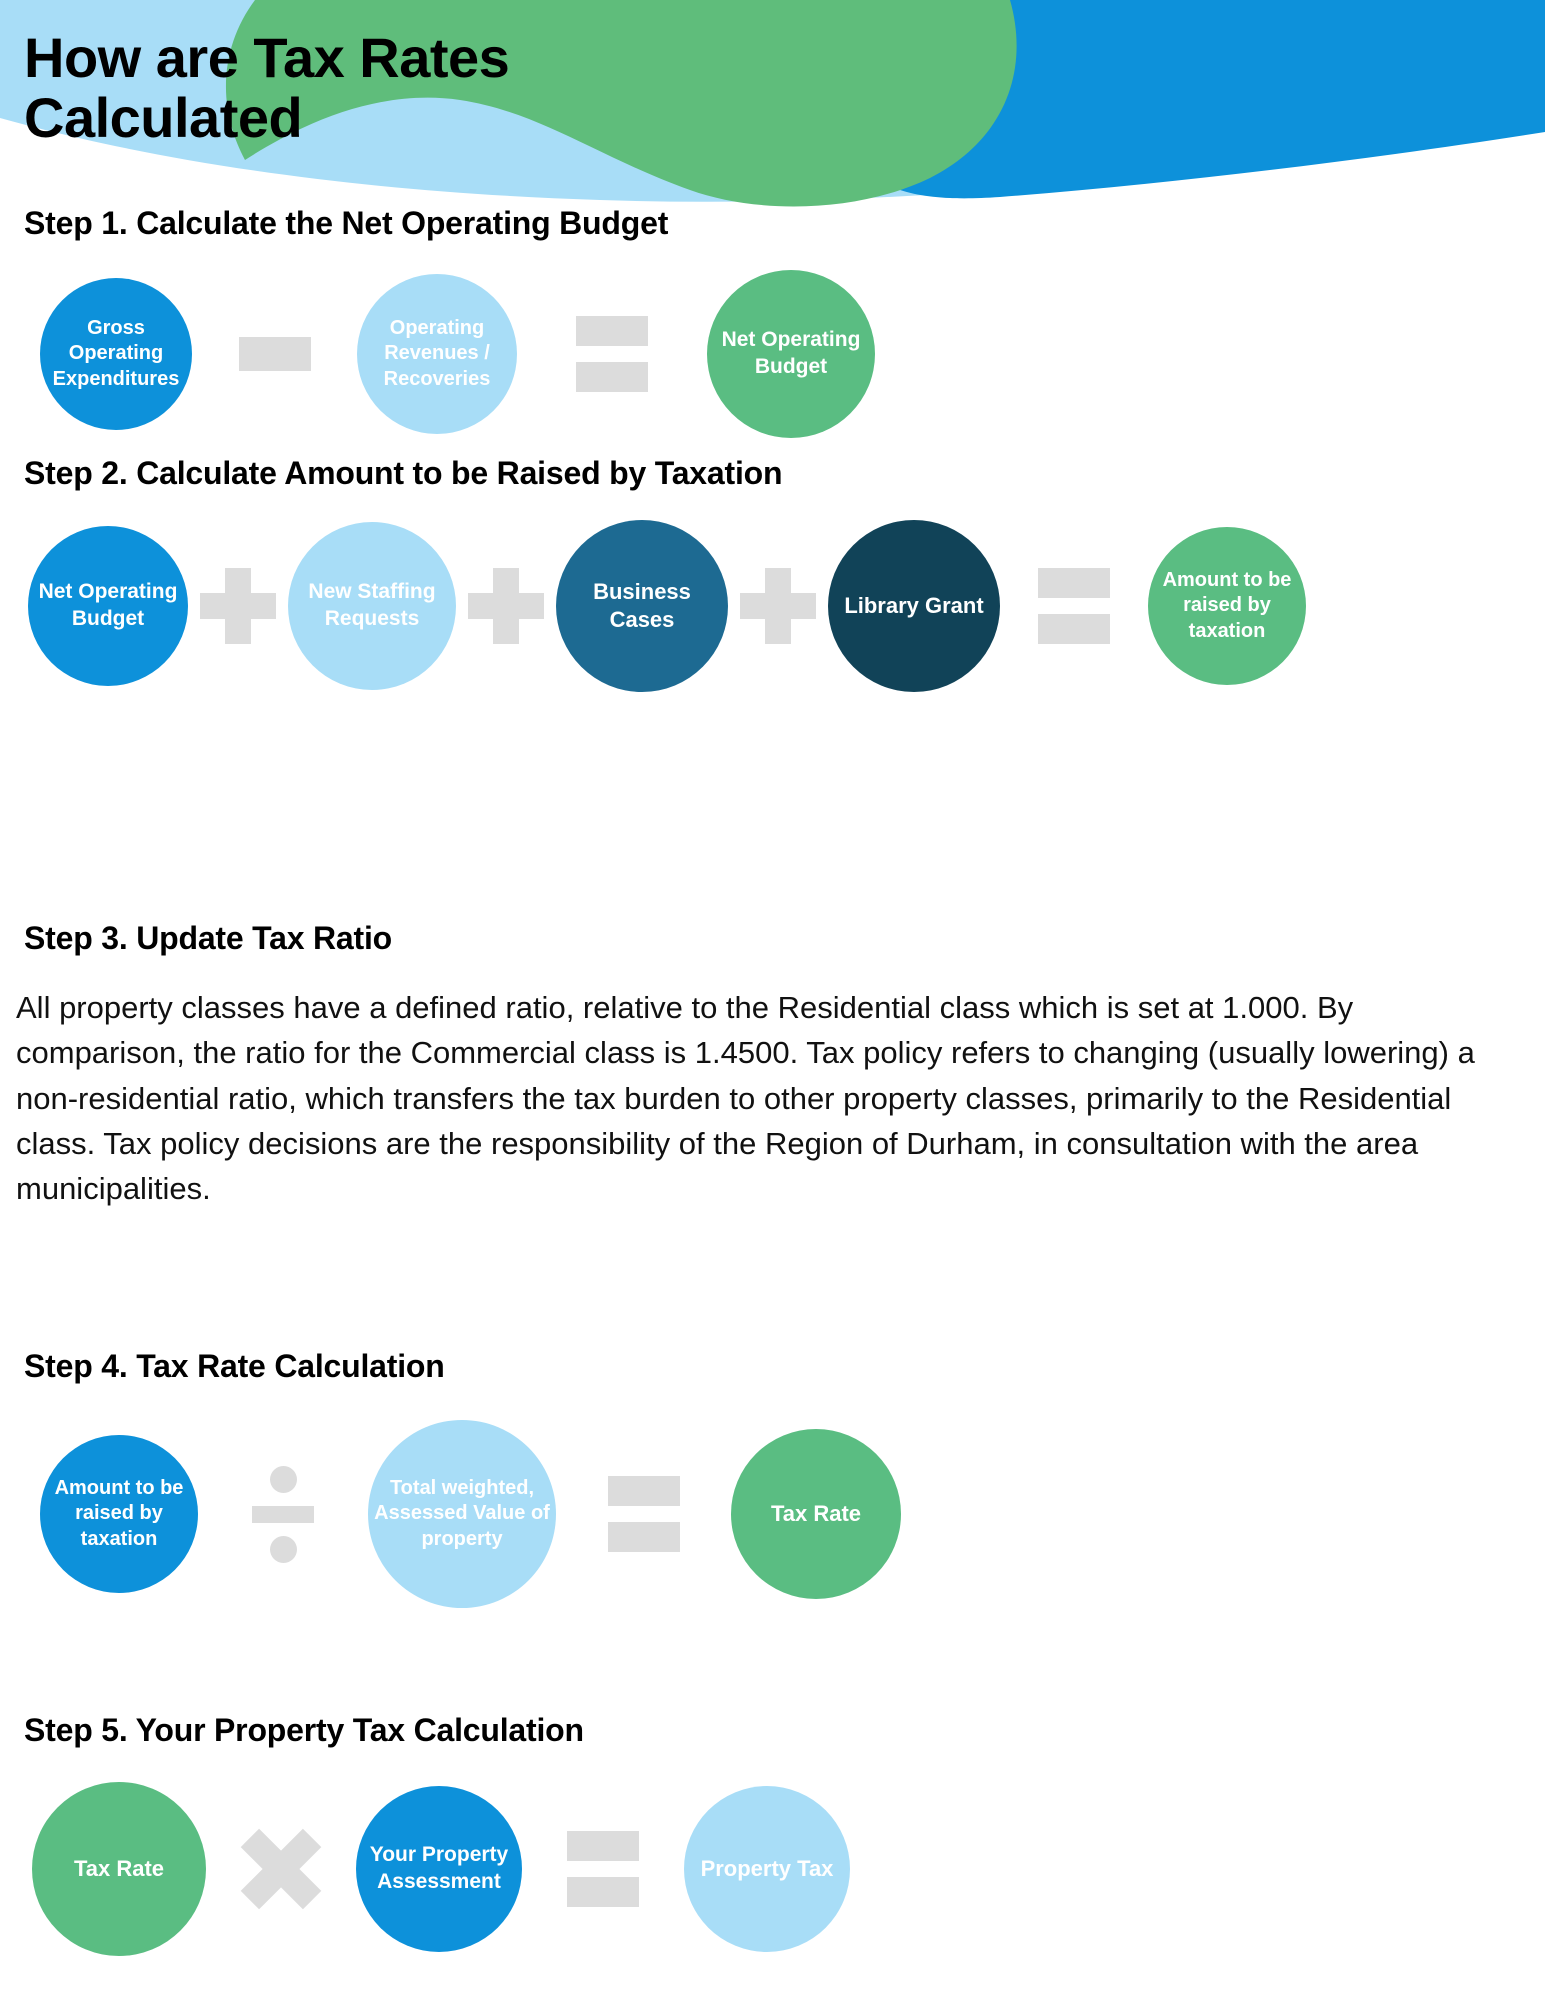  What do you see at coordinates (304, 1730) in the screenshot?
I see `step-5-heading: Step 5. Your Property Tax Calculation` at bounding box center [304, 1730].